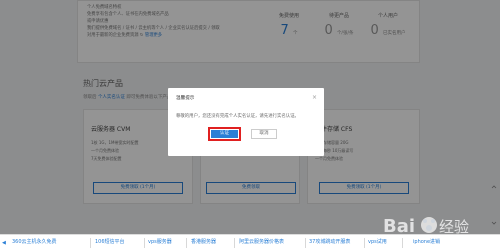 The image size is (500, 252). I want to click on verify-button-label: 认证, so click(224, 134).